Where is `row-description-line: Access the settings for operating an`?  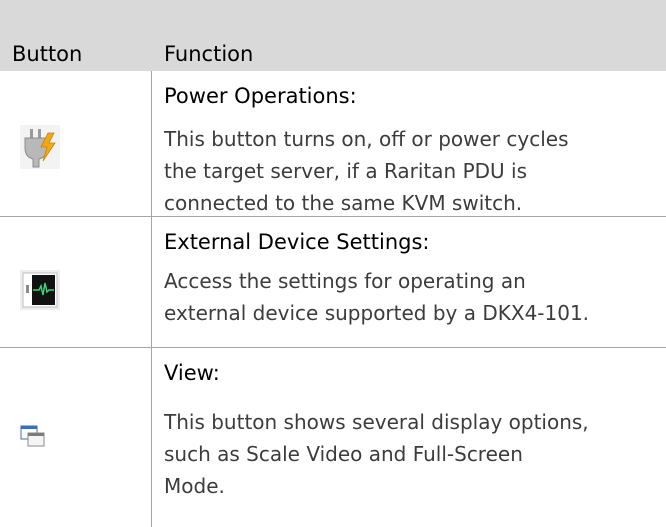
row-description-line: Access the settings for operating an is located at coordinates (345, 281).